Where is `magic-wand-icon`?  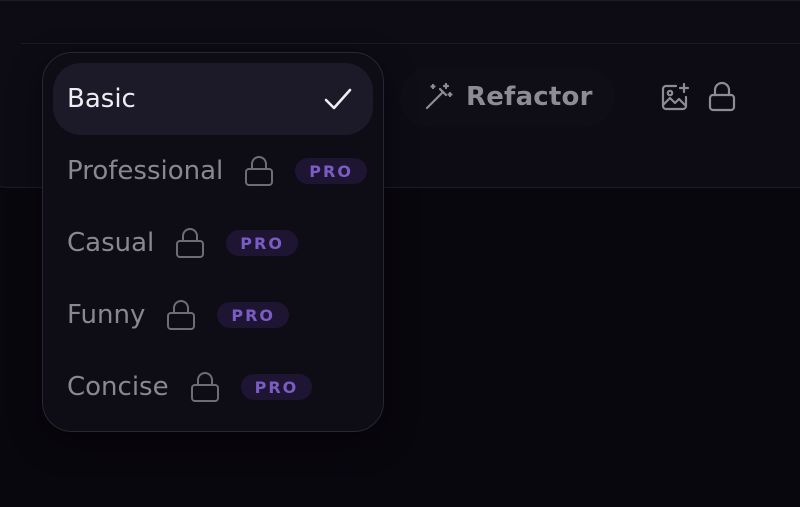
magic-wand-icon is located at coordinates (439, 96).